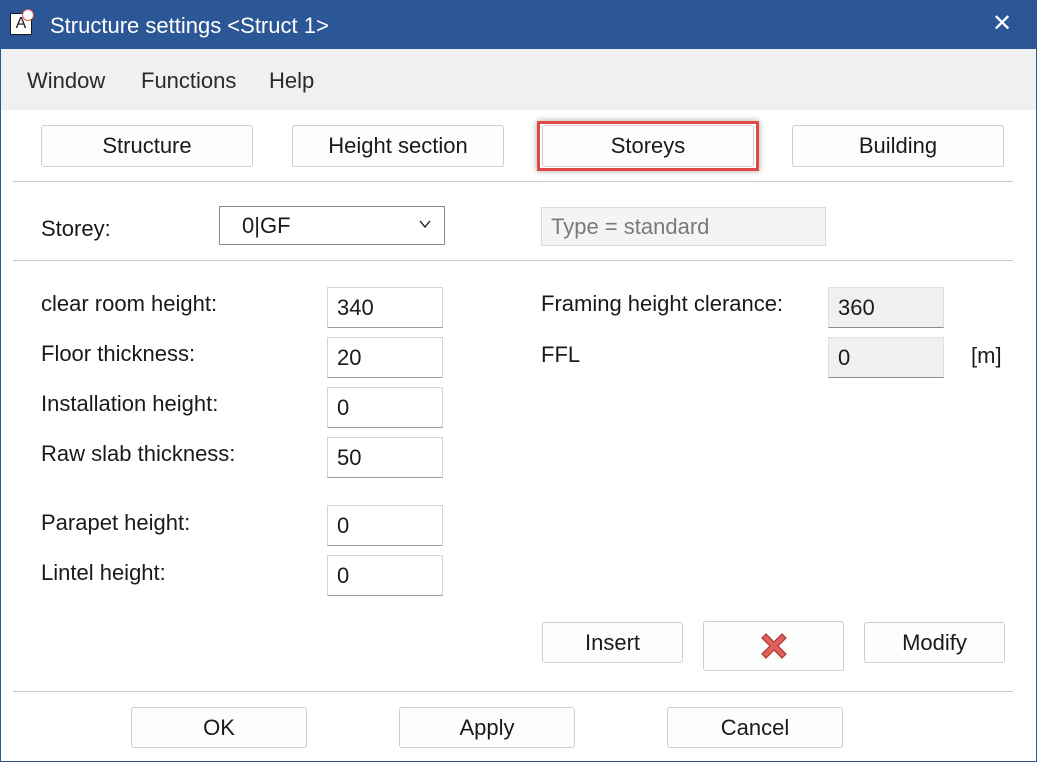 The width and height of the screenshot is (1037, 762). Describe the element at coordinates (266, 225) in the screenshot. I see `storey-dropdown-value: 0|GF` at that location.